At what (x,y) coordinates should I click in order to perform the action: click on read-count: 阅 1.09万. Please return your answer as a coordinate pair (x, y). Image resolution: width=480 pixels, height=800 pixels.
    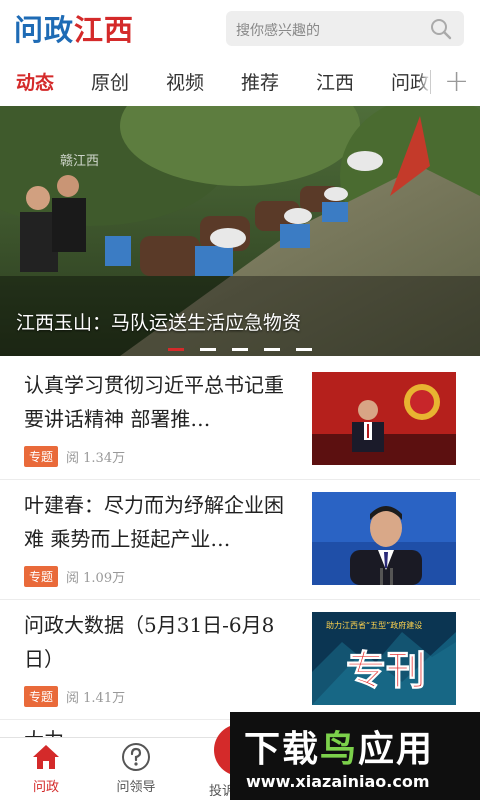
    Looking at the image, I should click on (96, 578).